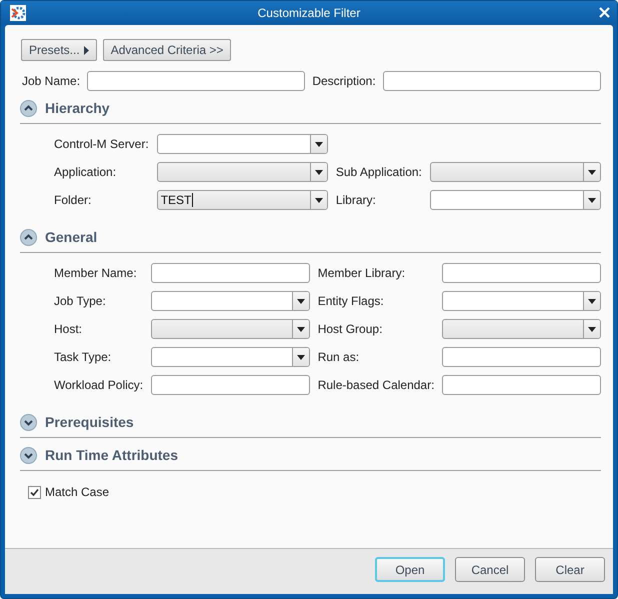  What do you see at coordinates (344, 81) in the screenshot?
I see `field-label: Description:` at bounding box center [344, 81].